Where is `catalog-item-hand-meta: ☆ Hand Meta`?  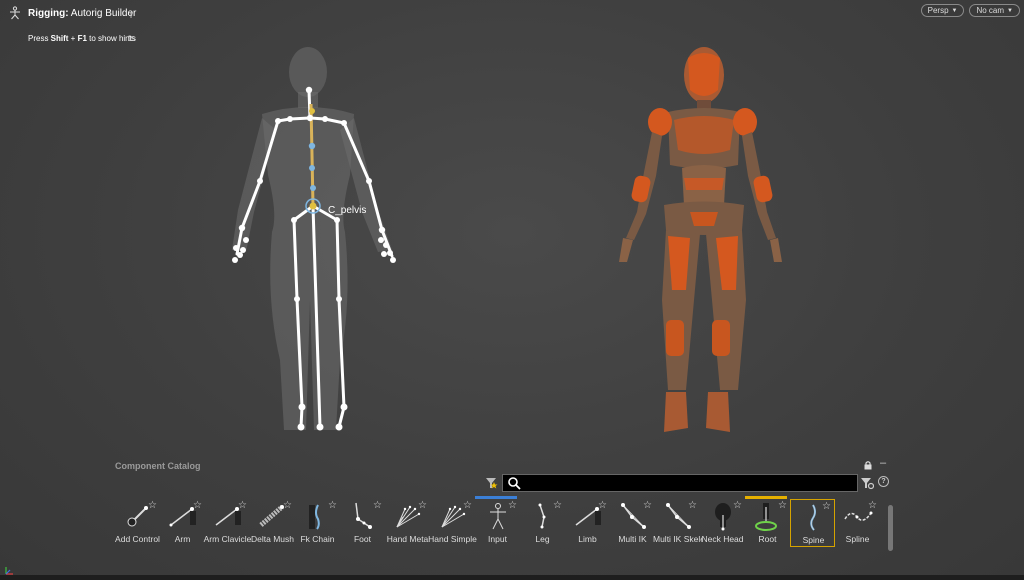
catalog-item-hand-meta: ☆ Hand Meta is located at coordinates (407, 523).